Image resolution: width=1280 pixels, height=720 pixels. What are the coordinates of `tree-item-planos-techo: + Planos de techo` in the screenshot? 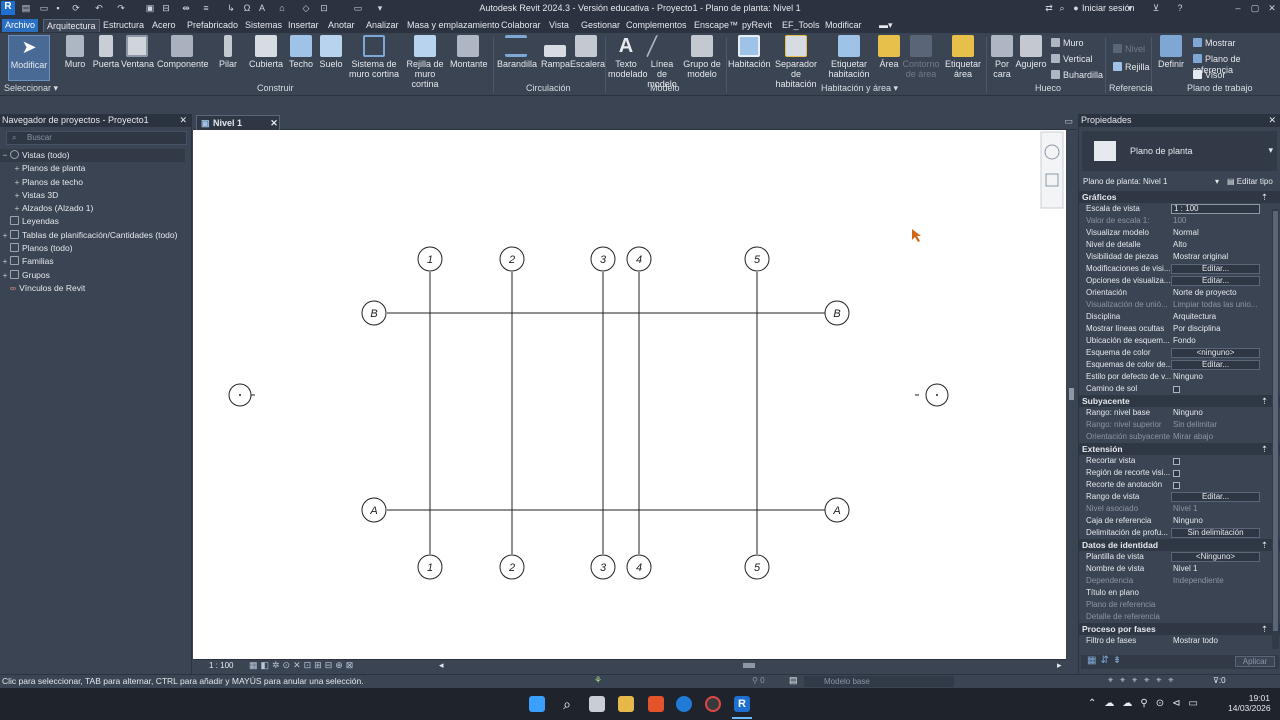 It's located at (95, 182).